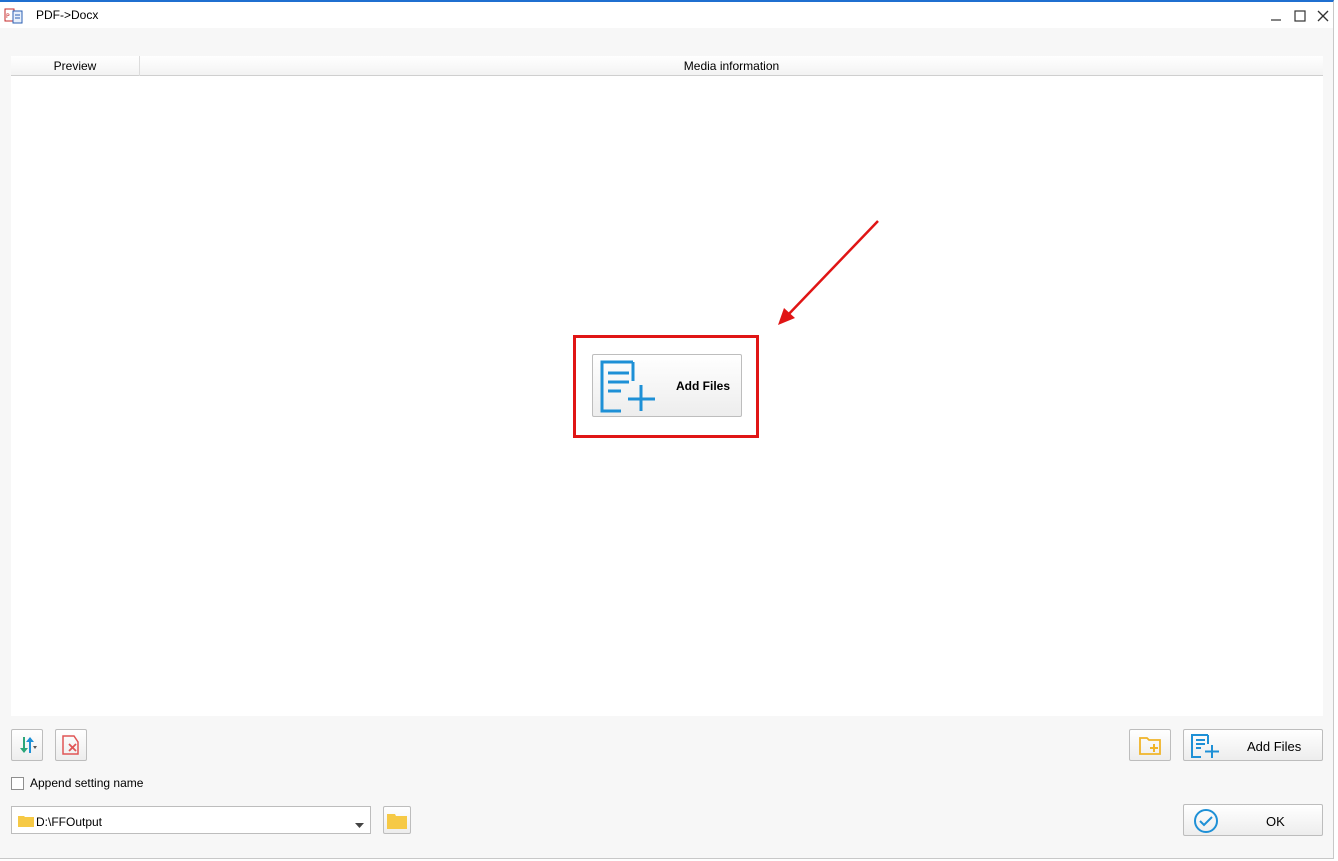 This screenshot has height=861, width=1338. What do you see at coordinates (1274, 746) in the screenshot?
I see `add-files-label: Add Files` at bounding box center [1274, 746].